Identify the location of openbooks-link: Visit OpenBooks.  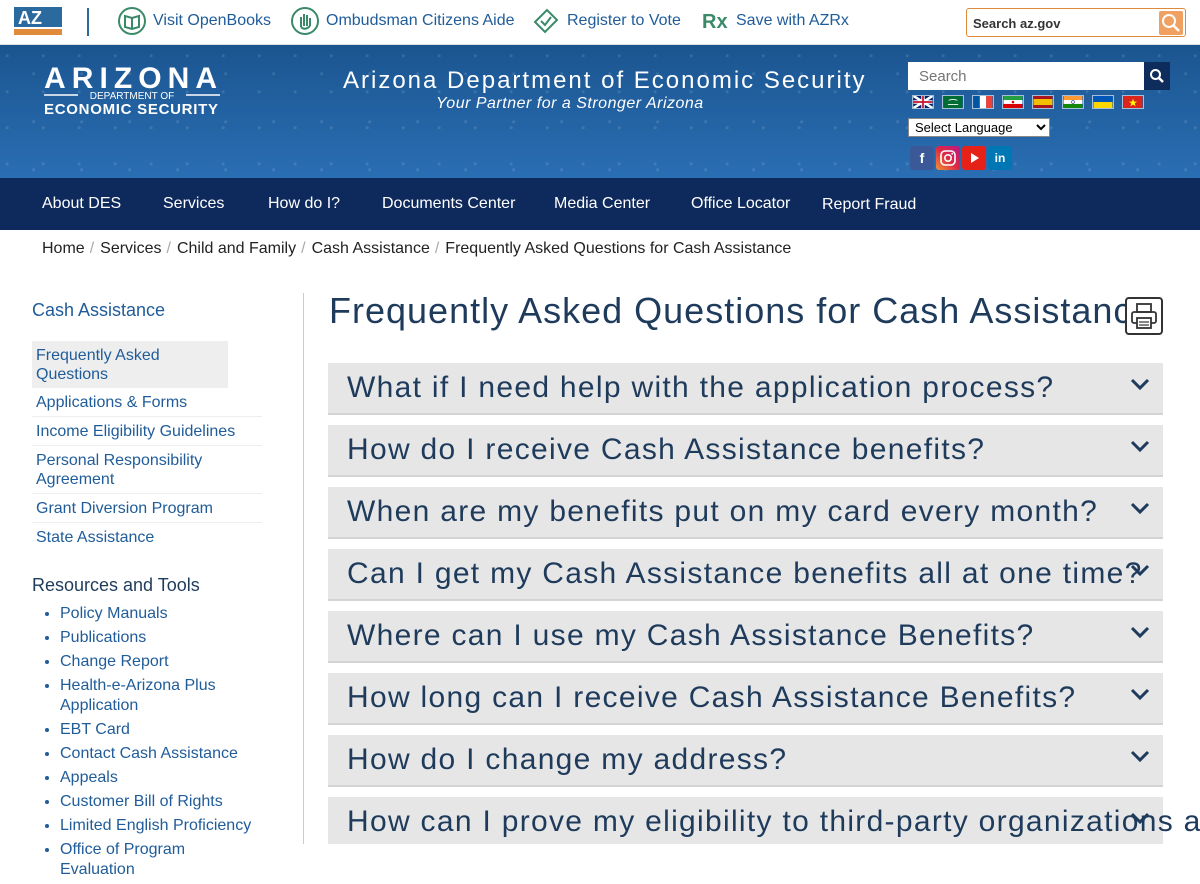
(194, 21).